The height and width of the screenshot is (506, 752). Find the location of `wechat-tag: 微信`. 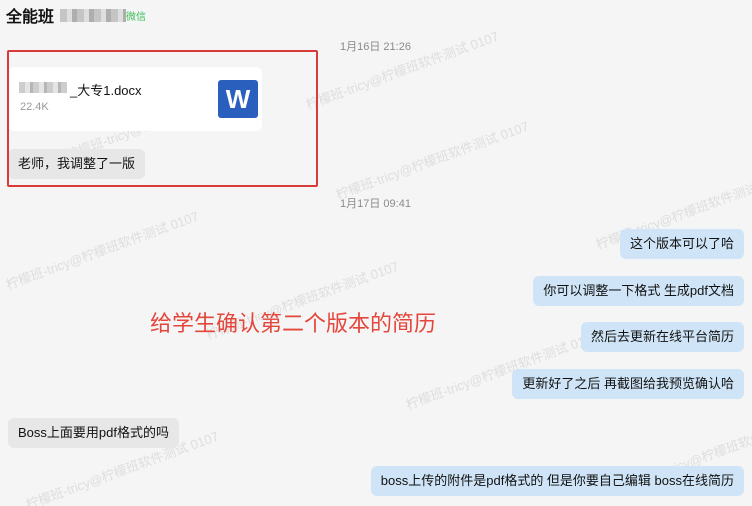

wechat-tag: 微信 is located at coordinates (136, 17).